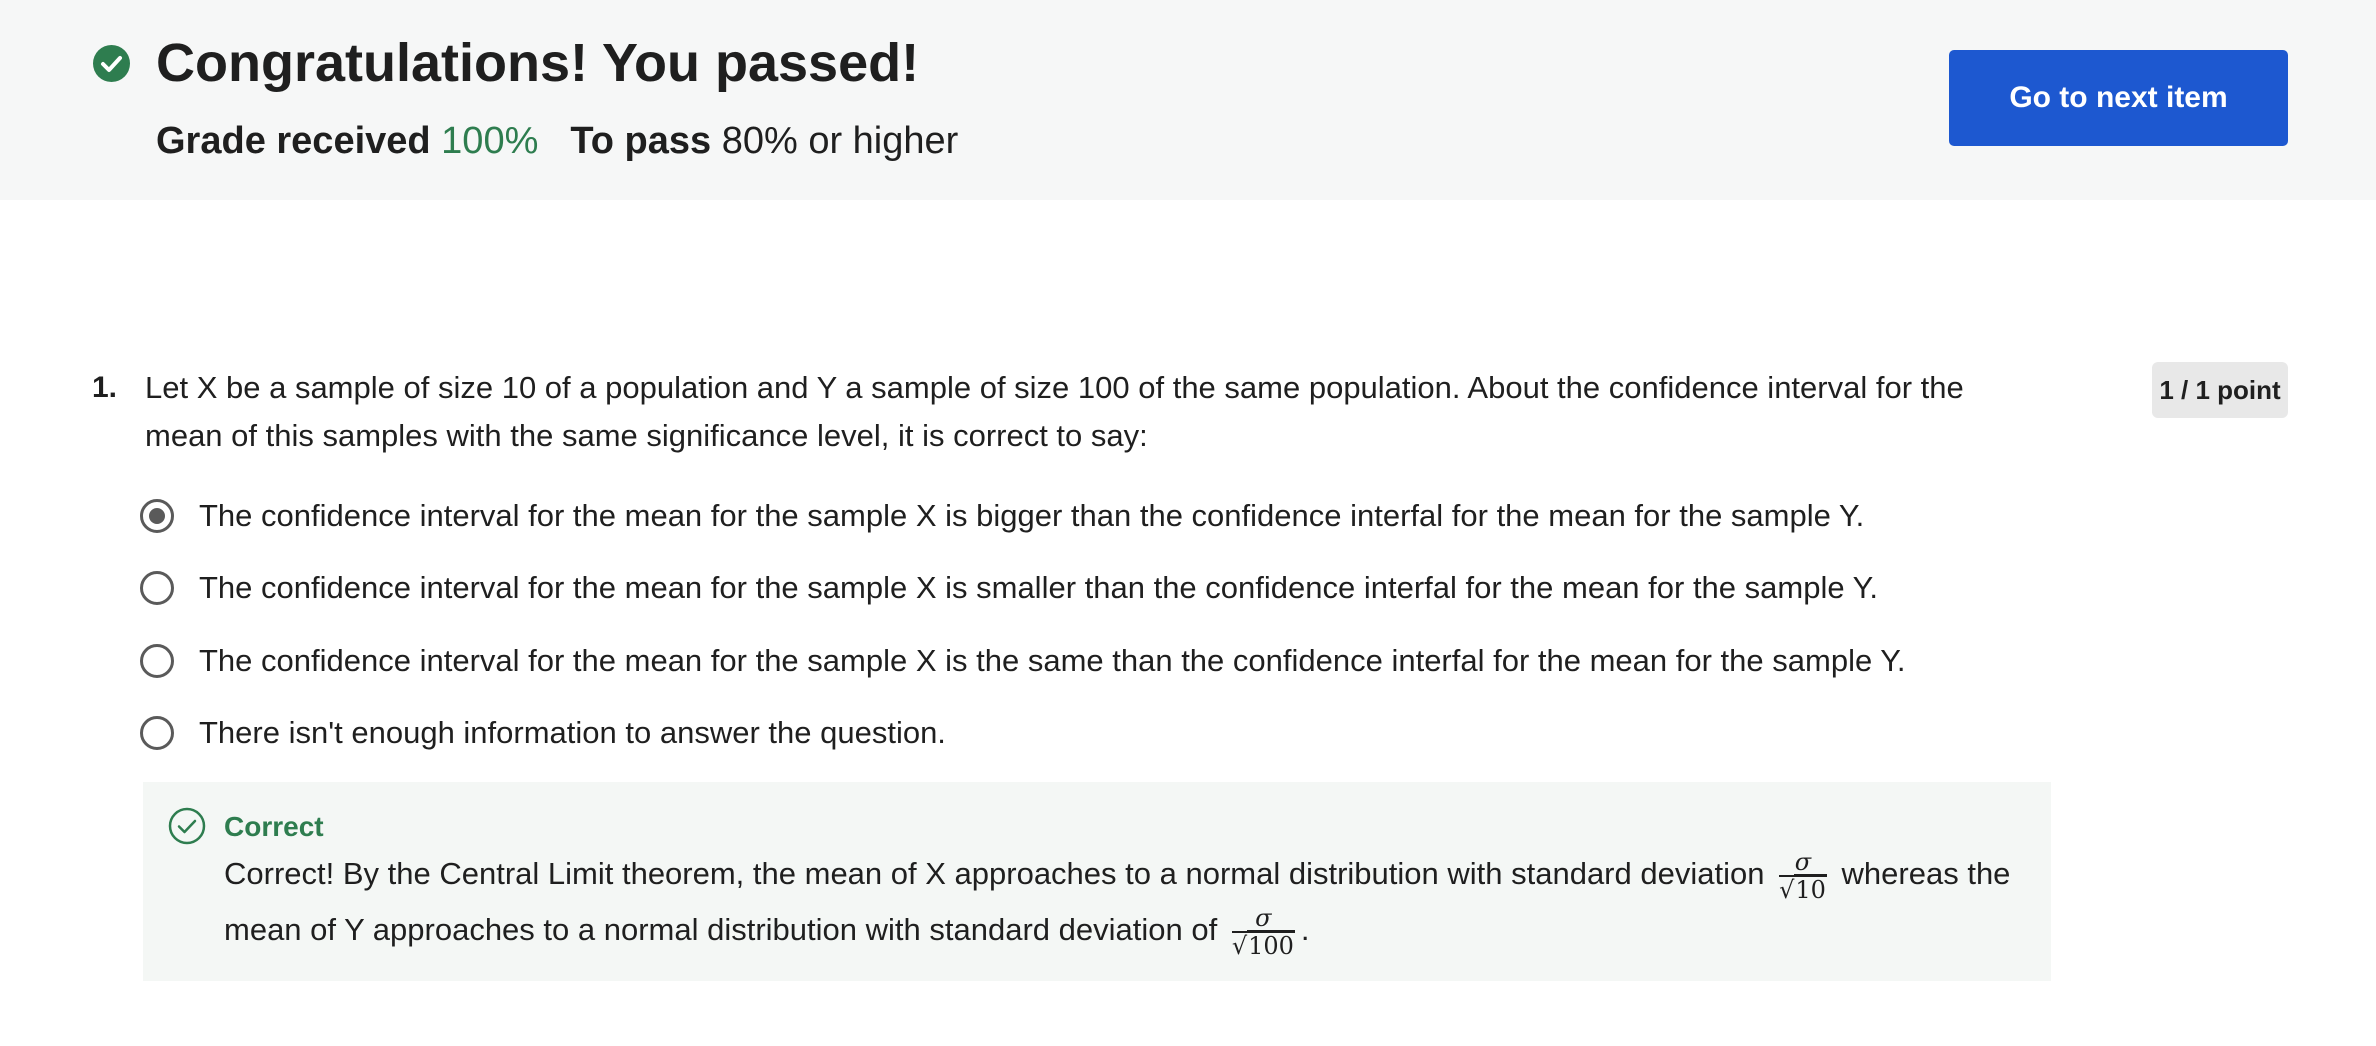 The width and height of the screenshot is (2376, 1046). Describe the element at coordinates (293, 141) in the screenshot. I see `grade-received-label: Grade received` at that location.